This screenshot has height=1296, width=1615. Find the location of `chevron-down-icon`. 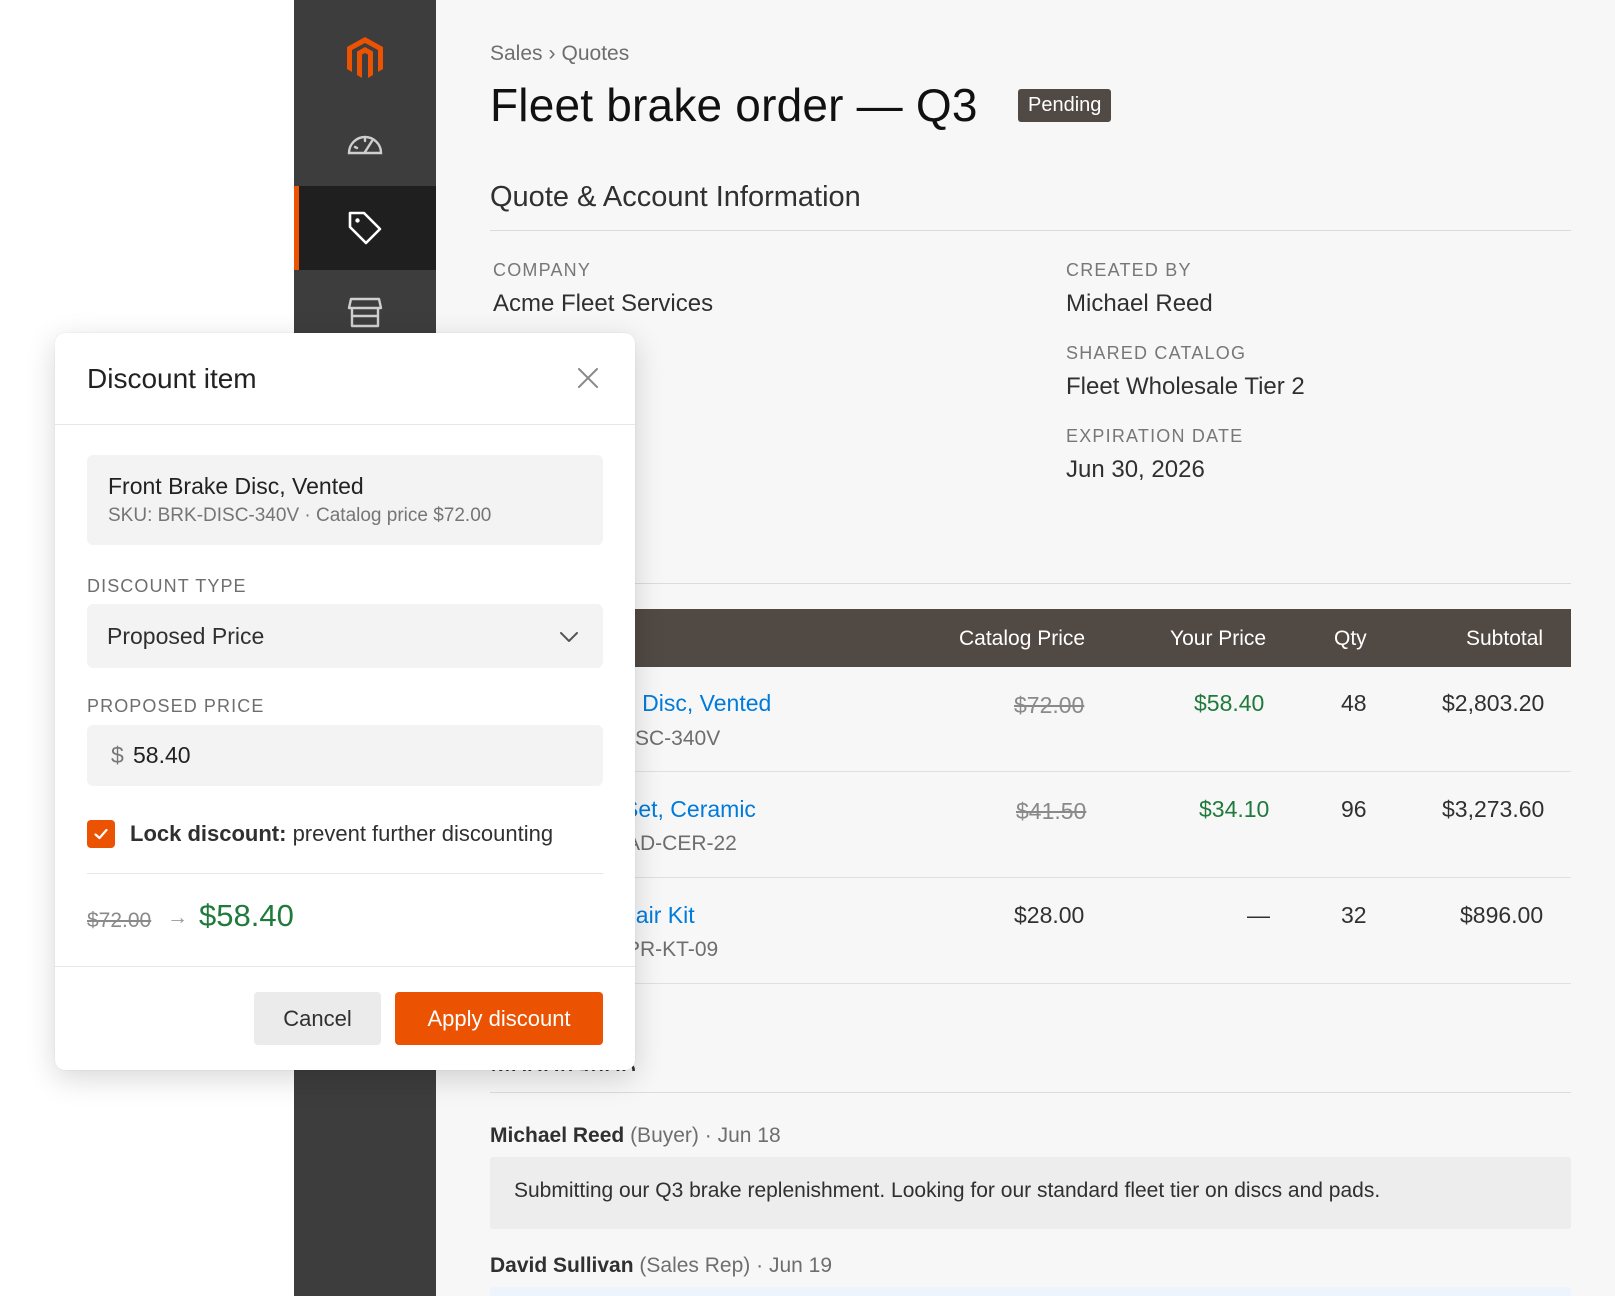

chevron-down-icon is located at coordinates (569, 637).